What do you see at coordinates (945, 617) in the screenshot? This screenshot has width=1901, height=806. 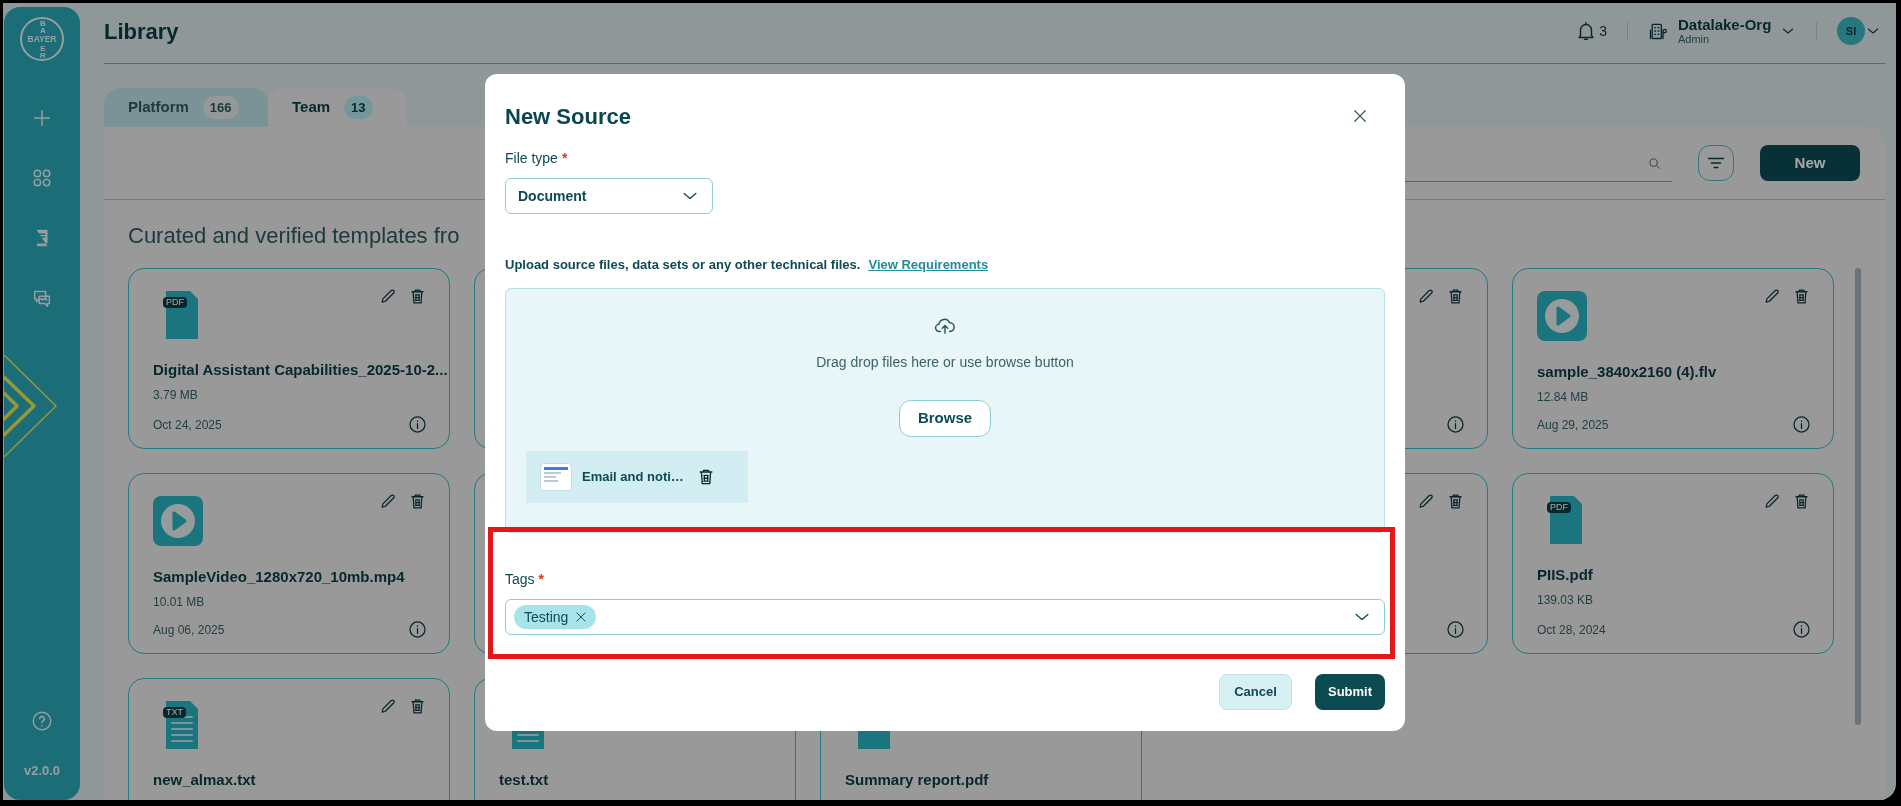 I see `tags-field: Testing` at bounding box center [945, 617].